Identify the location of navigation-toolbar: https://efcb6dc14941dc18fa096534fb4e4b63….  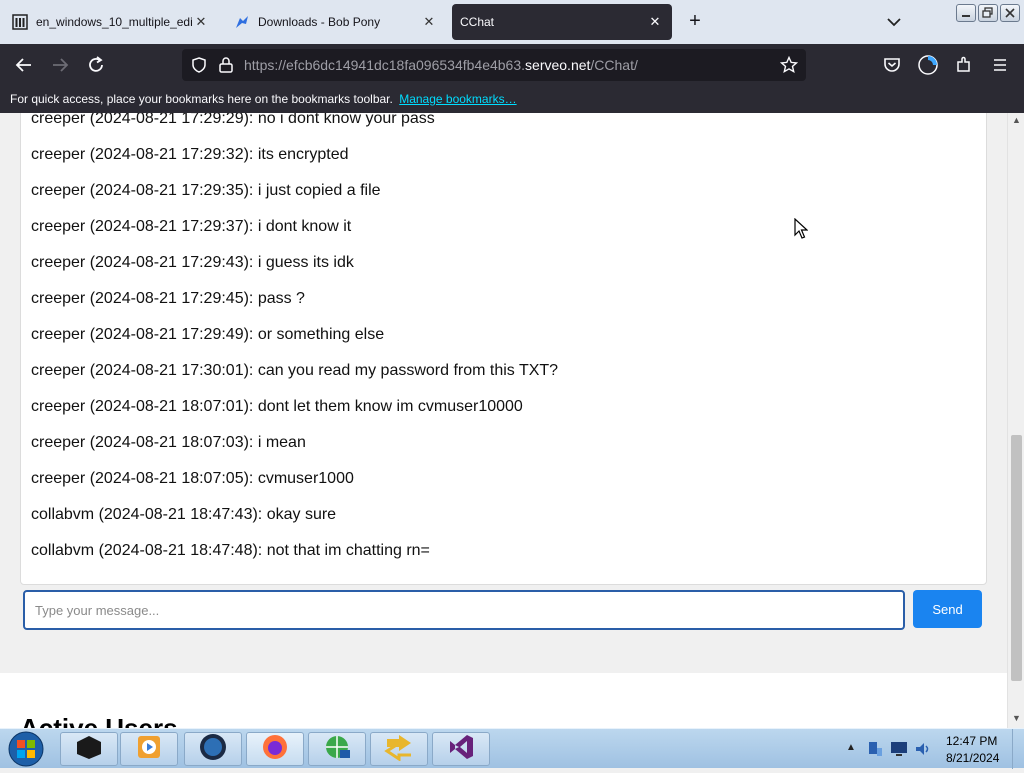
(512, 65).